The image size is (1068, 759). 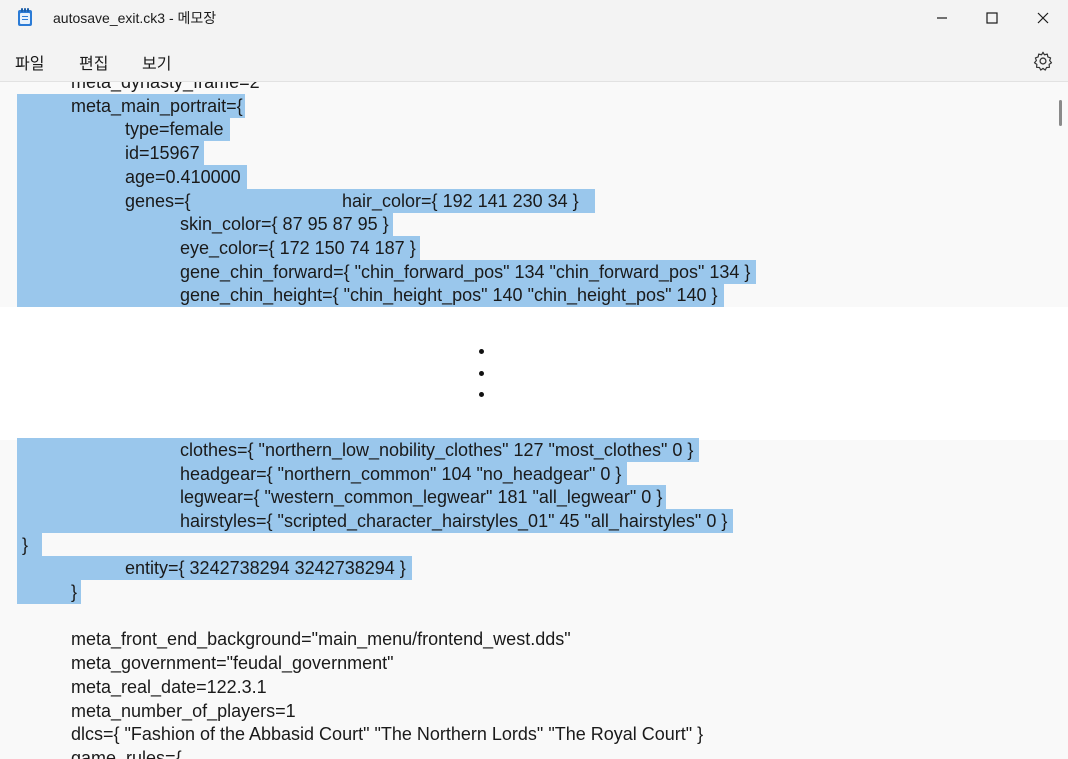 I want to click on minimize-icon, so click(x=942, y=18).